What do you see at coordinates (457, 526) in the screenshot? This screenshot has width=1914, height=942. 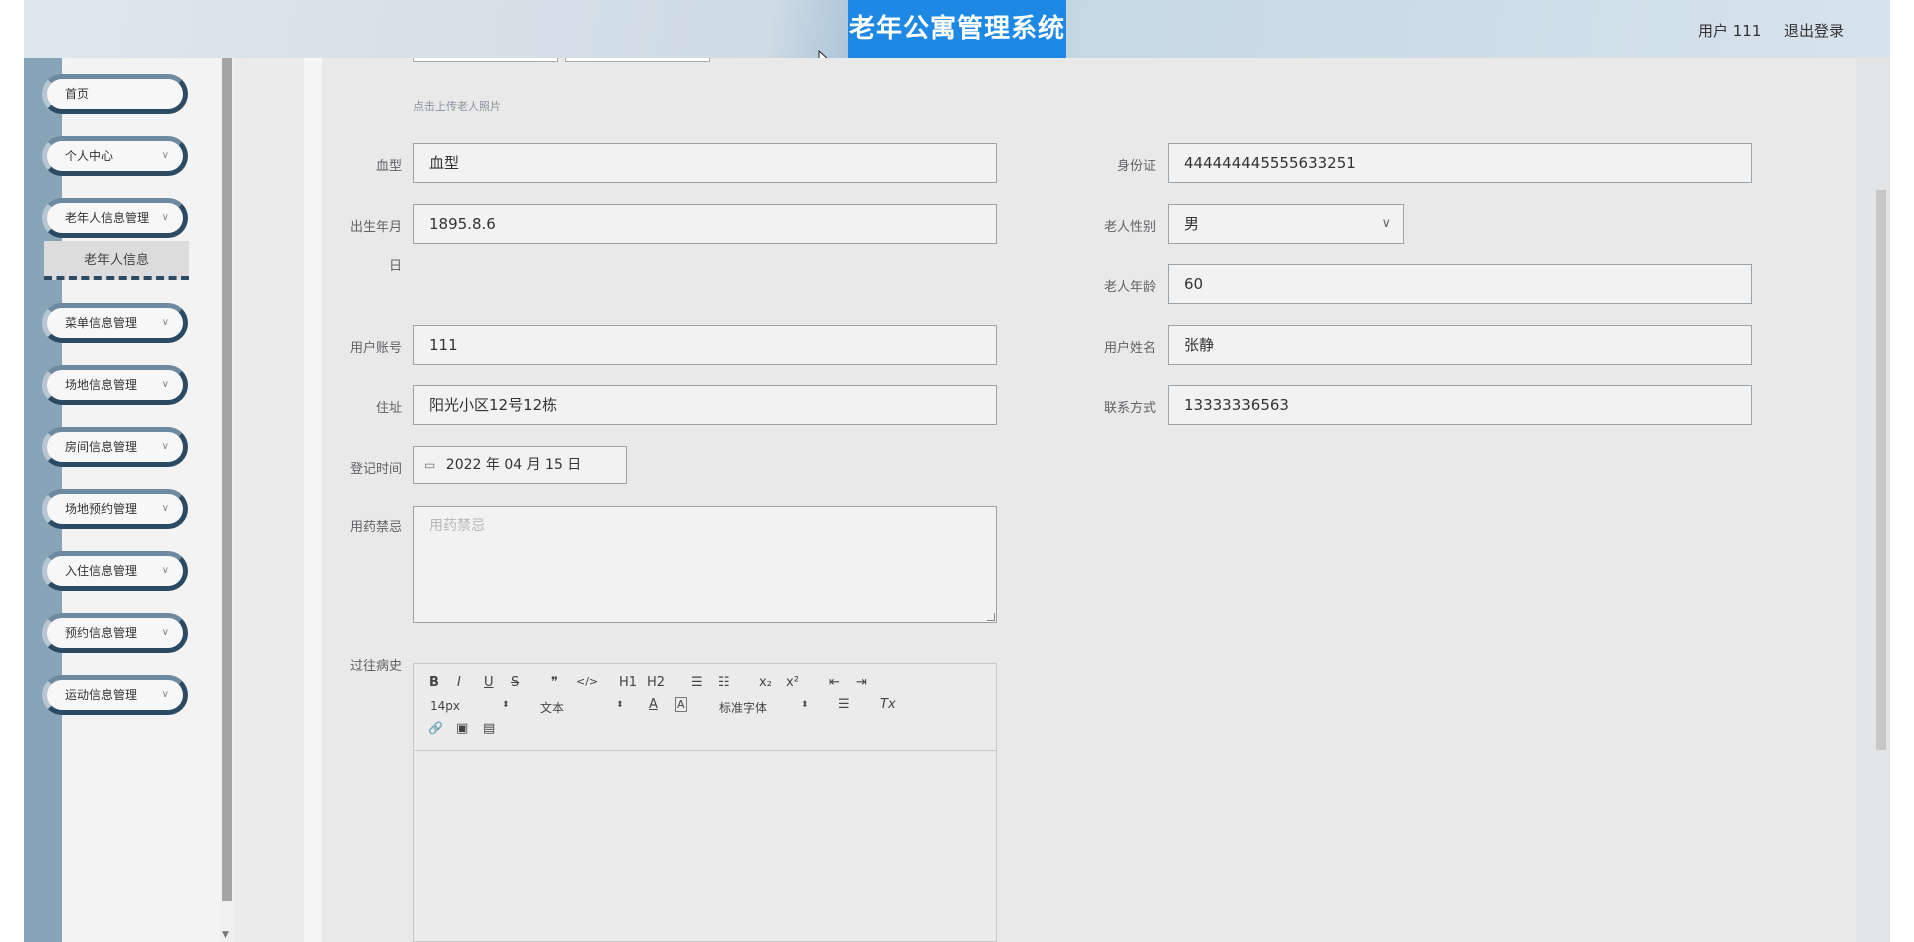 I see `medicine-placeholder: 用药禁忌` at bounding box center [457, 526].